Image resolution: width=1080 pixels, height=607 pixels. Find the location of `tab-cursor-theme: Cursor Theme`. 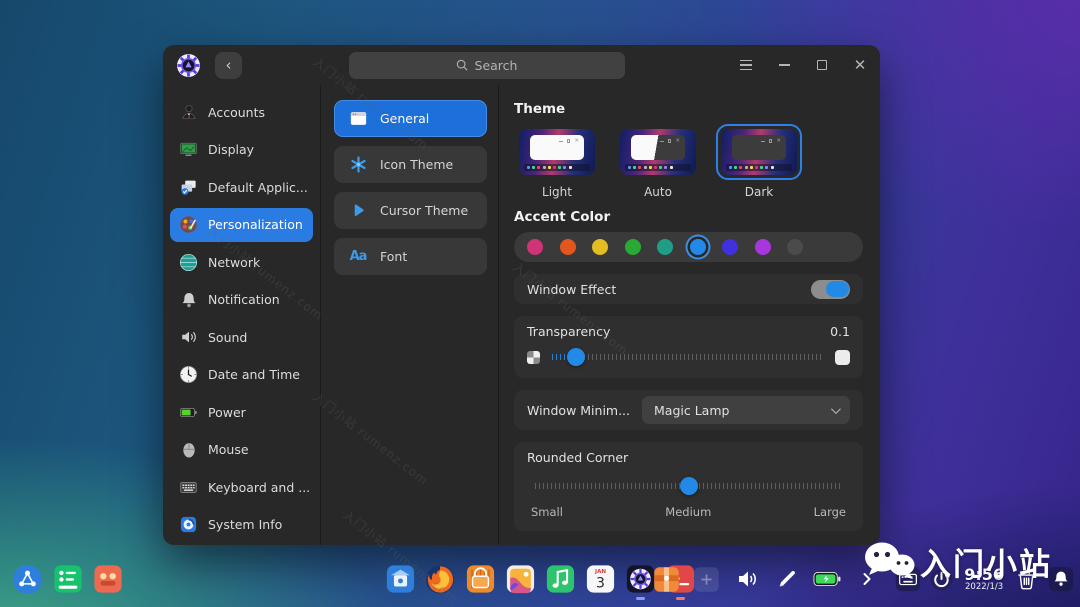

tab-cursor-theme: Cursor Theme is located at coordinates (410, 210).